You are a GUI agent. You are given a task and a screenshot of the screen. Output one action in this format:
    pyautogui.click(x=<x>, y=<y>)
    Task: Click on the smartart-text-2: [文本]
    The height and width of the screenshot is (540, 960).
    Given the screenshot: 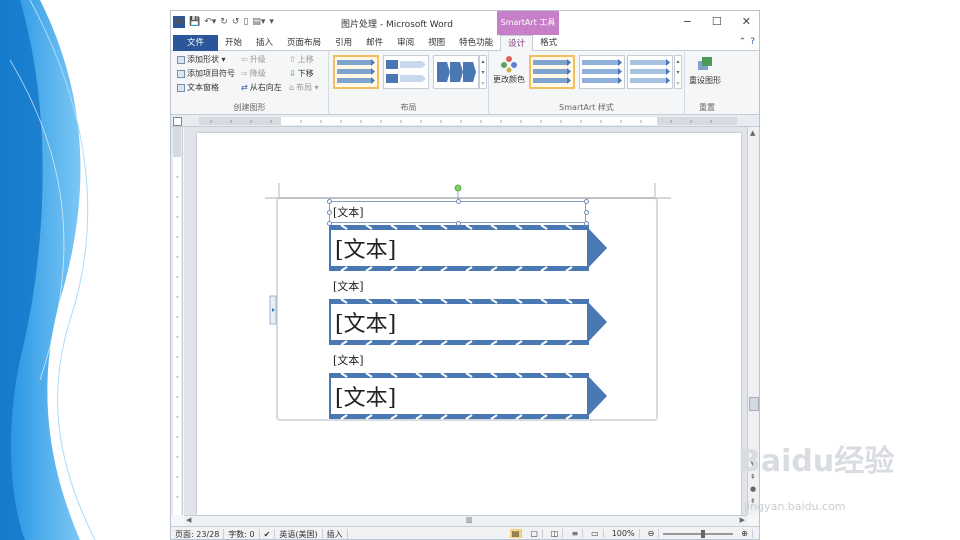 What is the action you would take?
    pyautogui.click(x=365, y=322)
    